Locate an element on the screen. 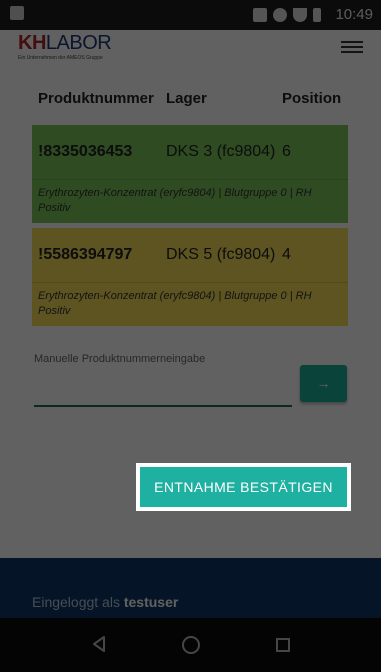 This screenshot has width=381, height=672. status-time: 10:49 is located at coordinates (354, 14).